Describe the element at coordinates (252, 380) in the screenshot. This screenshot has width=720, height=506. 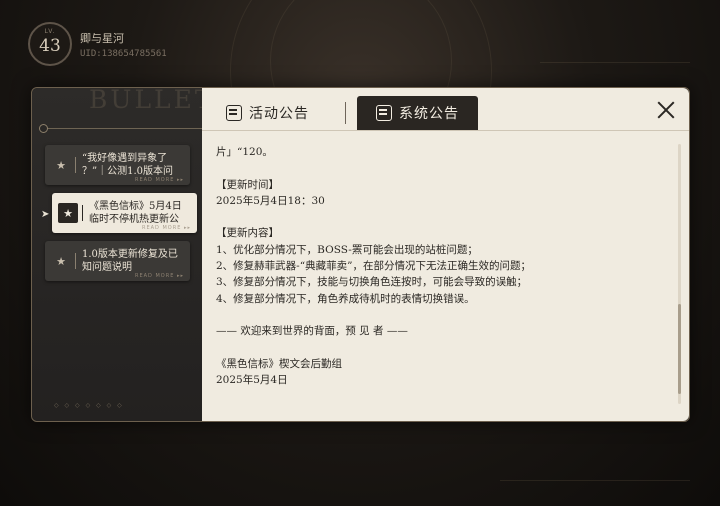
I see `article-line: 2025年5月4日` at that location.